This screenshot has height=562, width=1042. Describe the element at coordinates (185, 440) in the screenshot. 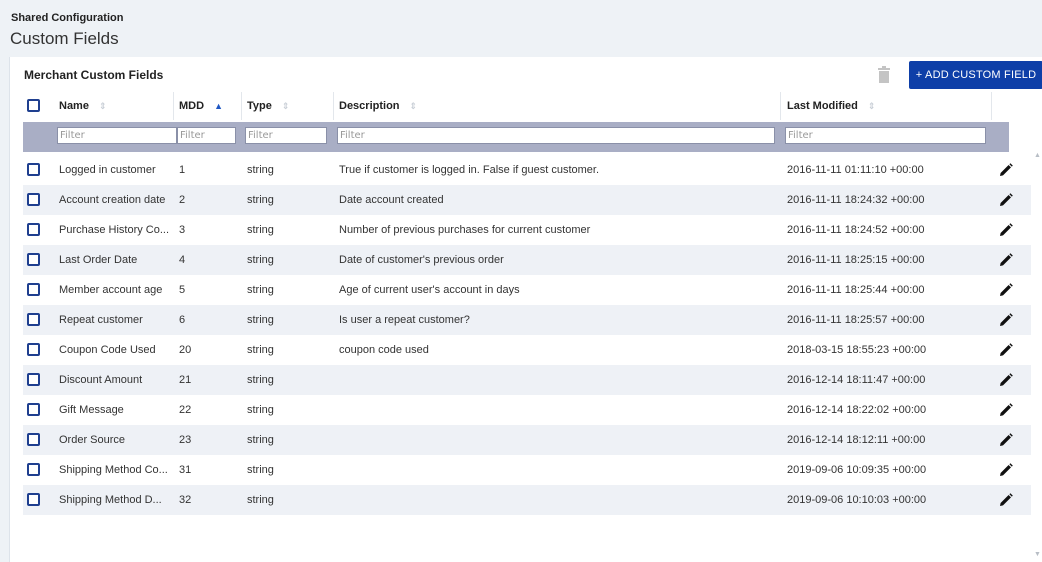

I see `cell-mdd: 23` at that location.